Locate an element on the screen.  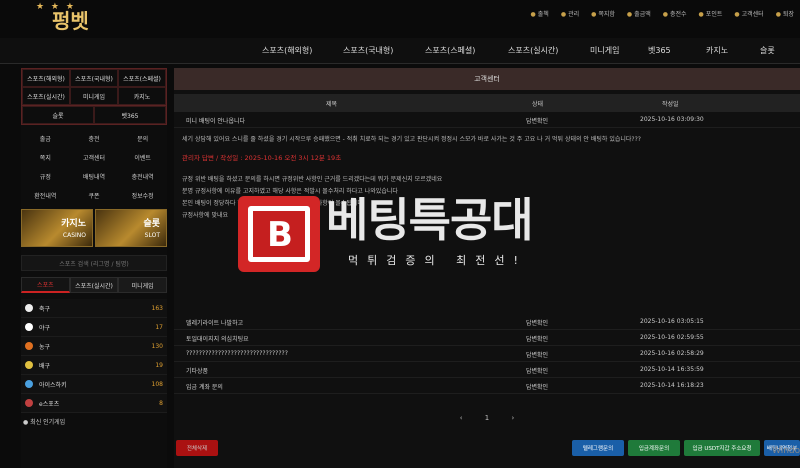
util-deposit: ● 충전수 is located at coordinates (675, 13).